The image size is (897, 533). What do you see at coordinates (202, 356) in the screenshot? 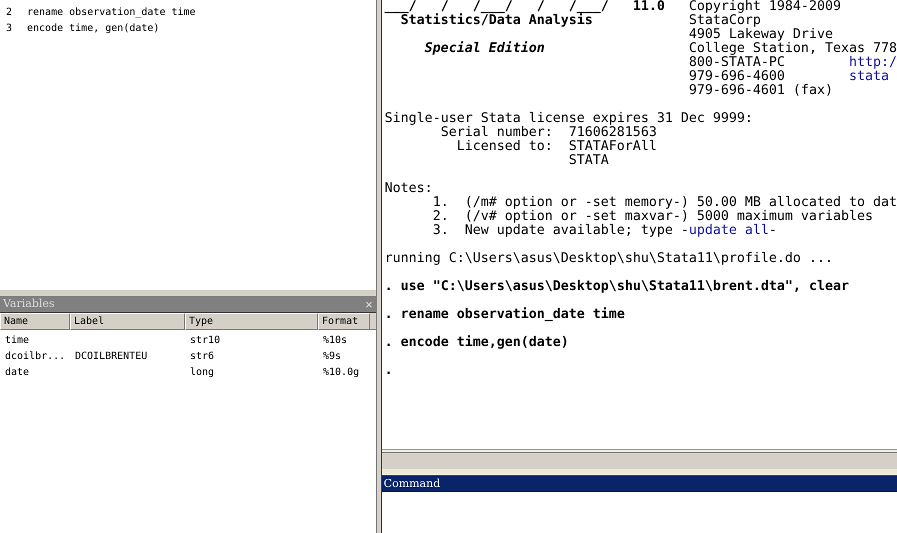
I see `table-cell: str6` at bounding box center [202, 356].